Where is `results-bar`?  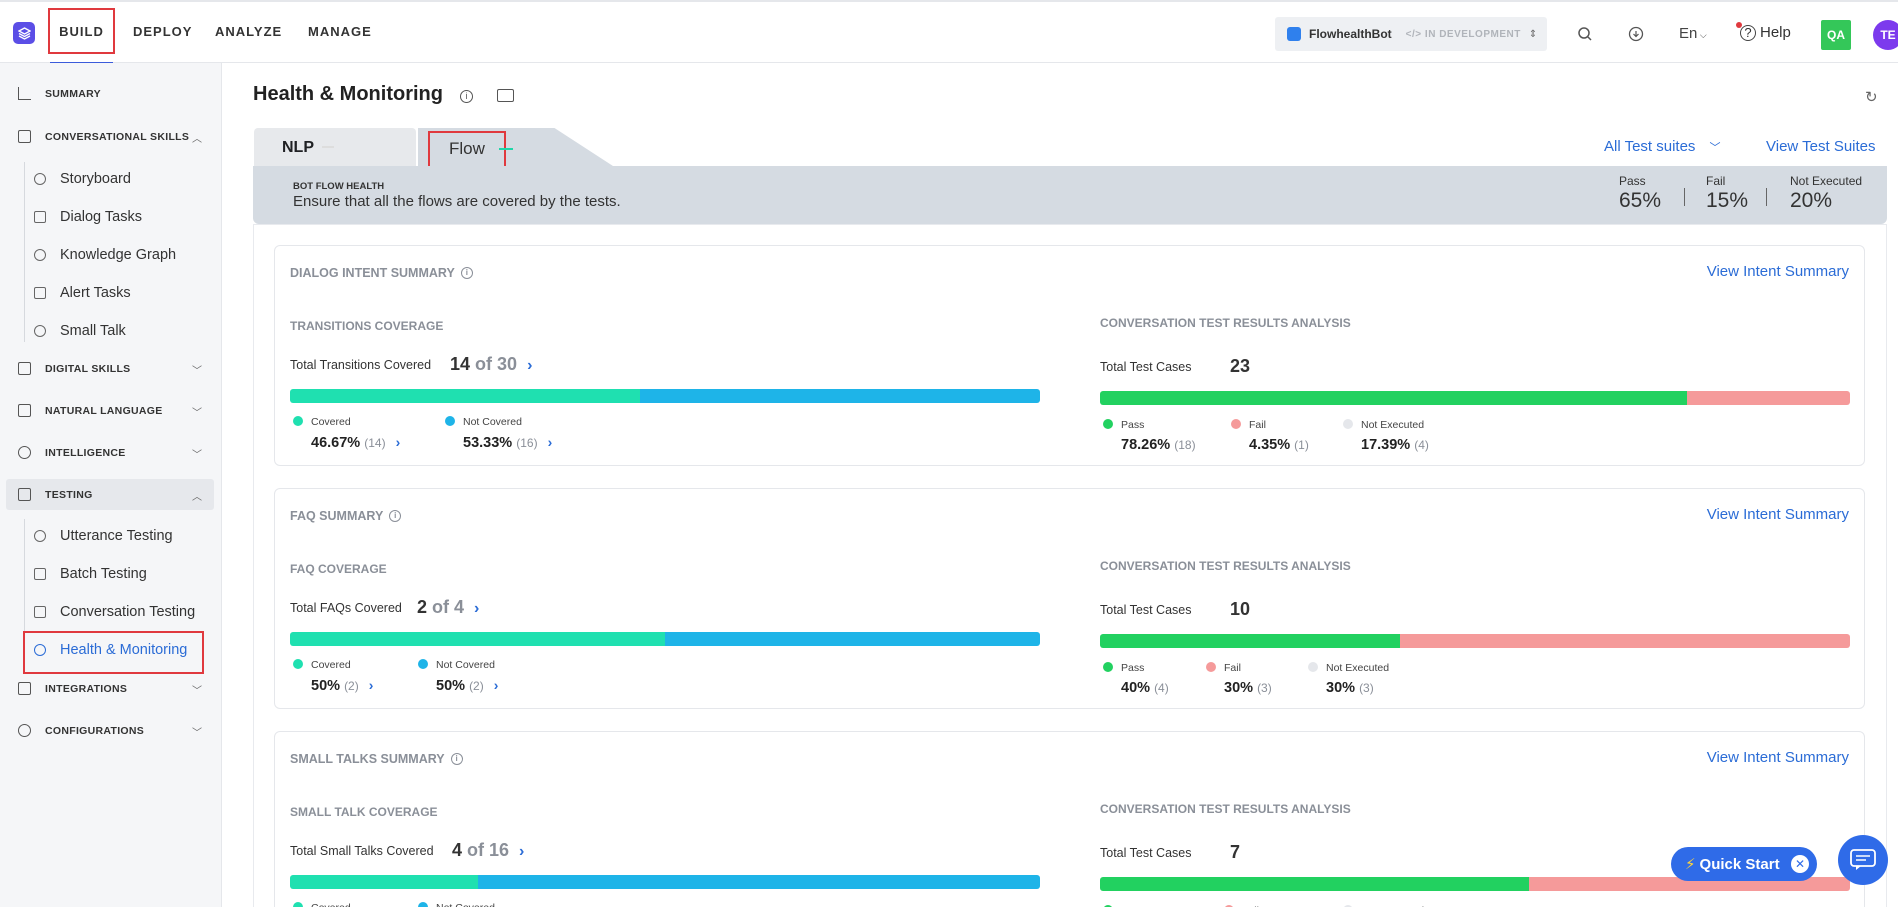 results-bar is located at coordinates (1475, 398).